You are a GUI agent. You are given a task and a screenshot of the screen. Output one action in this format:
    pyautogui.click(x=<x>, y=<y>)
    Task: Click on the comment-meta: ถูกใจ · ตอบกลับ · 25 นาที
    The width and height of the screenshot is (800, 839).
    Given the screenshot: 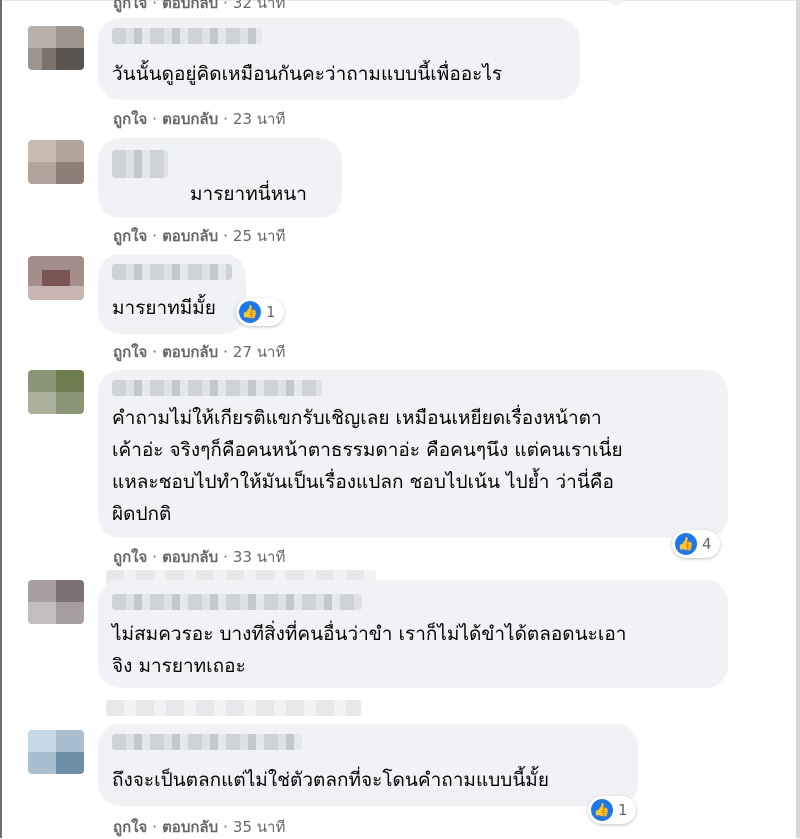 What is the action you would take?
    pyautogui.click(x=199, y=236)
    